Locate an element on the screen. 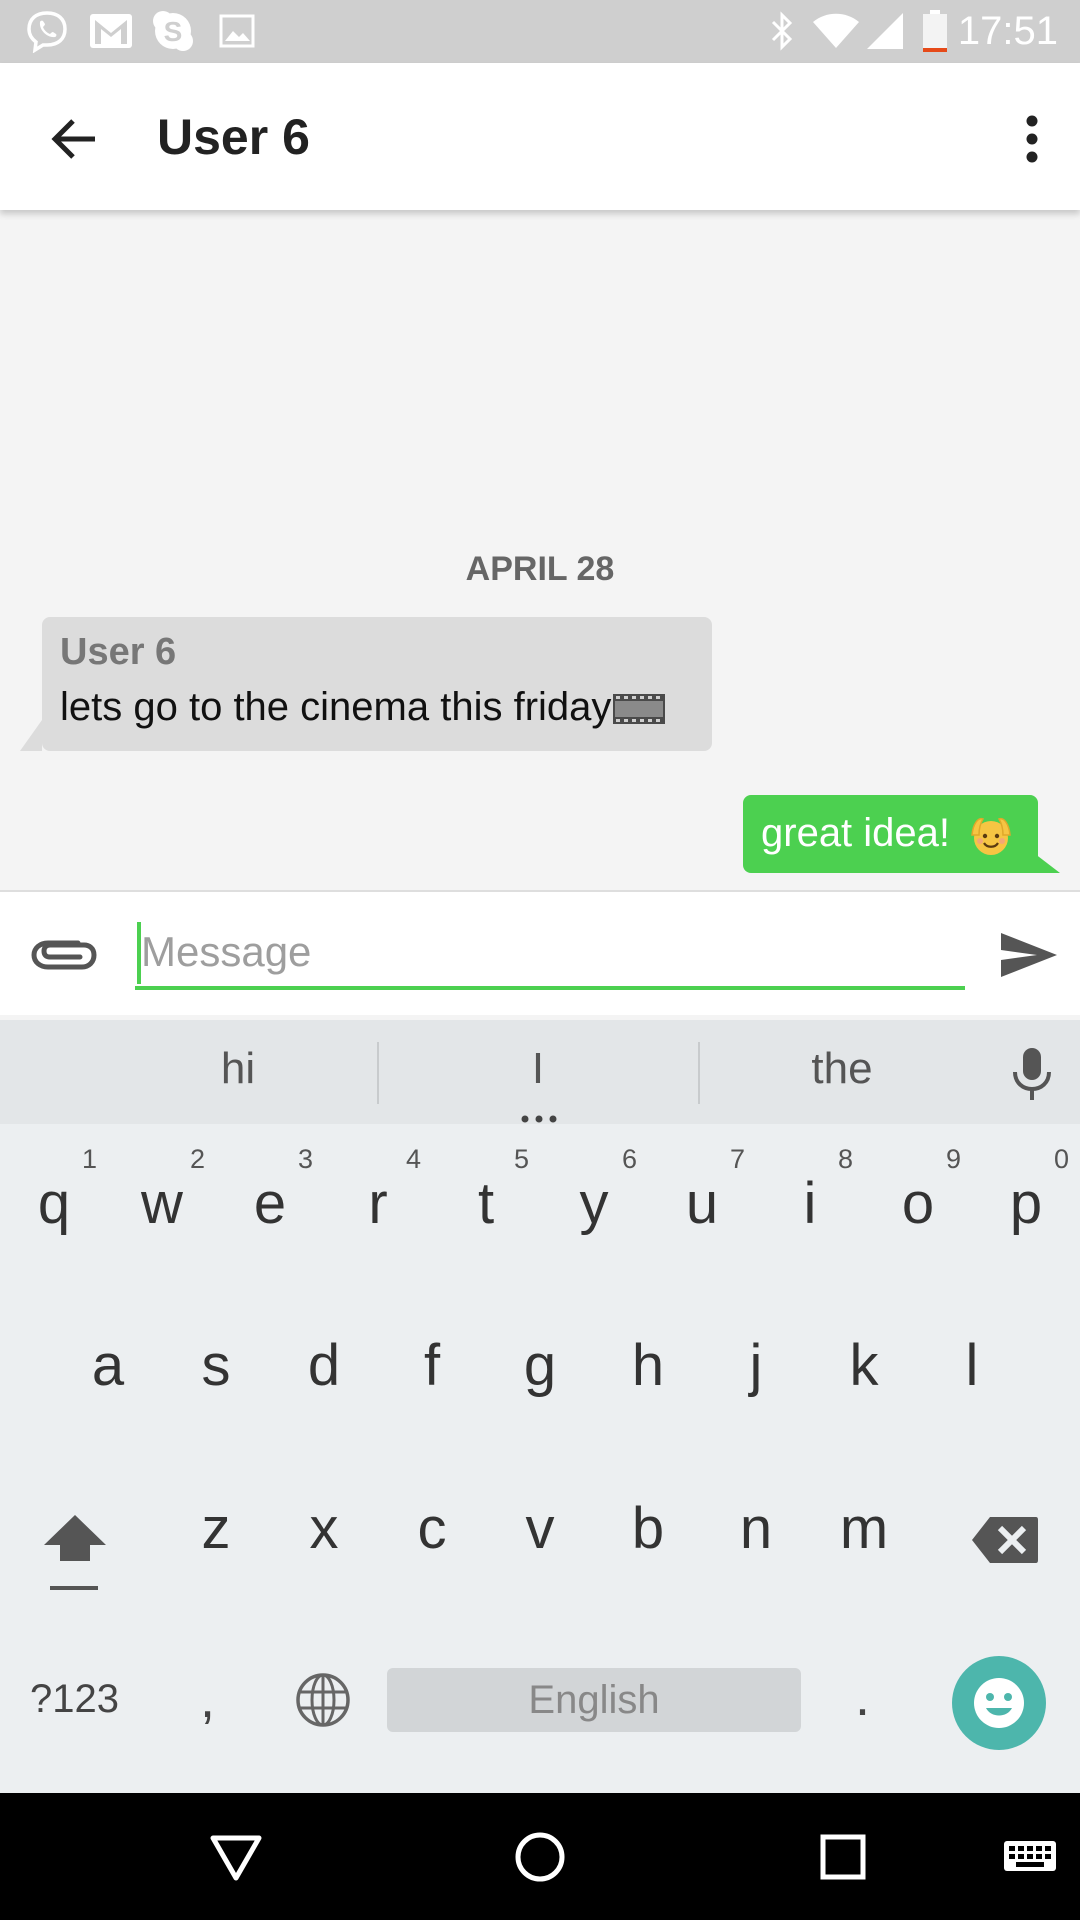 Image resolution: width=1080 pixels, height=1920 pixels. key-s: s is located at coordinates (216, 1365).